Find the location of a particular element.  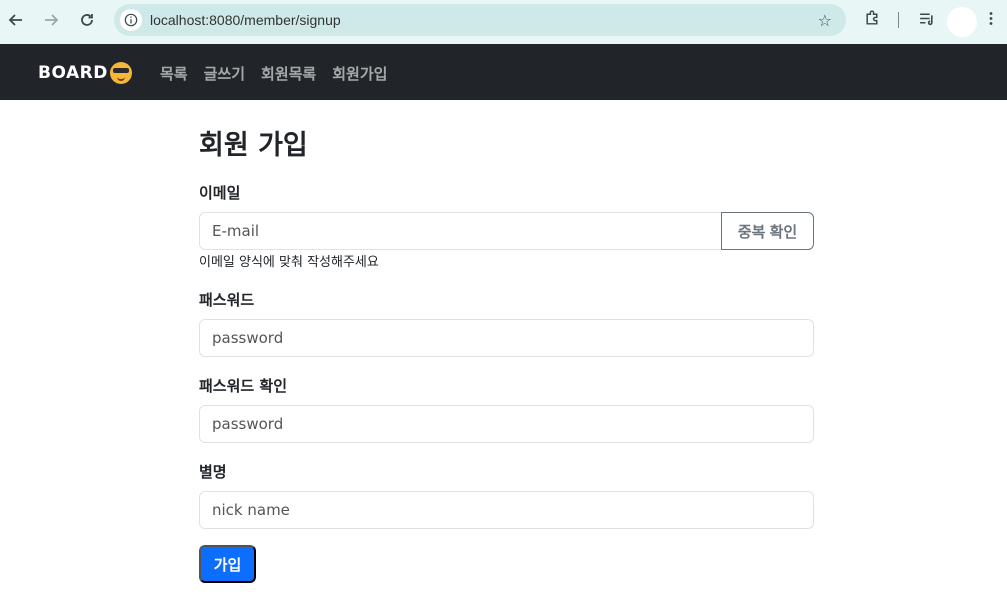

nav-link-signup: 회원가입 is located at coordinates (359, 73).